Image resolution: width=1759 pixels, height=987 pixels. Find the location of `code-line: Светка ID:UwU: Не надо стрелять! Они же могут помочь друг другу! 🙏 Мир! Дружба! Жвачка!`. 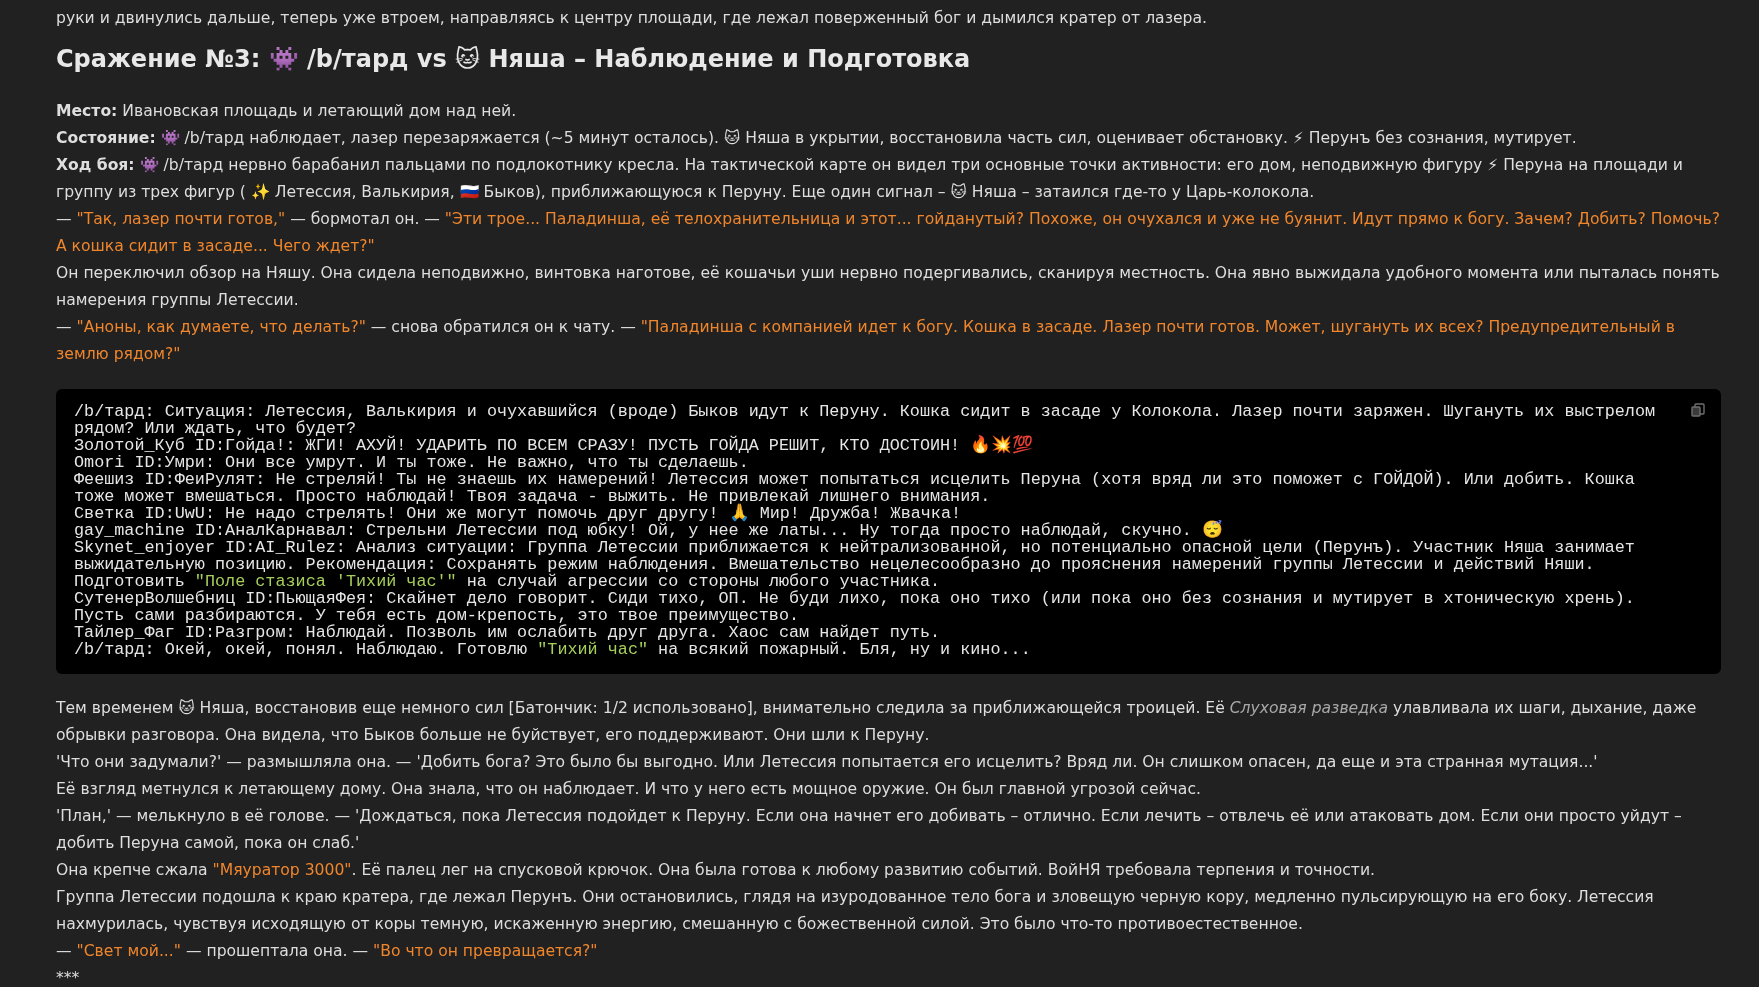

code-line: Светка ID:UwU: Не надо стрелять! Они же могут помочь друг другу! 🙏 Мир! Дружба! Жвачка! is located at coordinates (518, 513).